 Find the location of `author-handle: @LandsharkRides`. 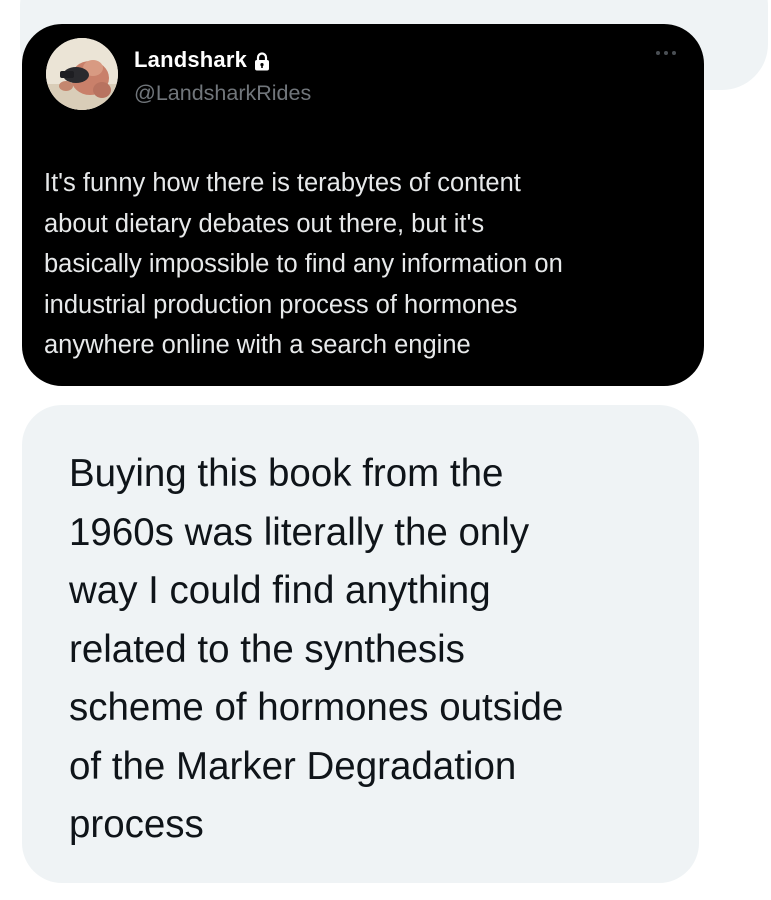

author-handle: @LandsharkRides is located at coordinates (222, 93).